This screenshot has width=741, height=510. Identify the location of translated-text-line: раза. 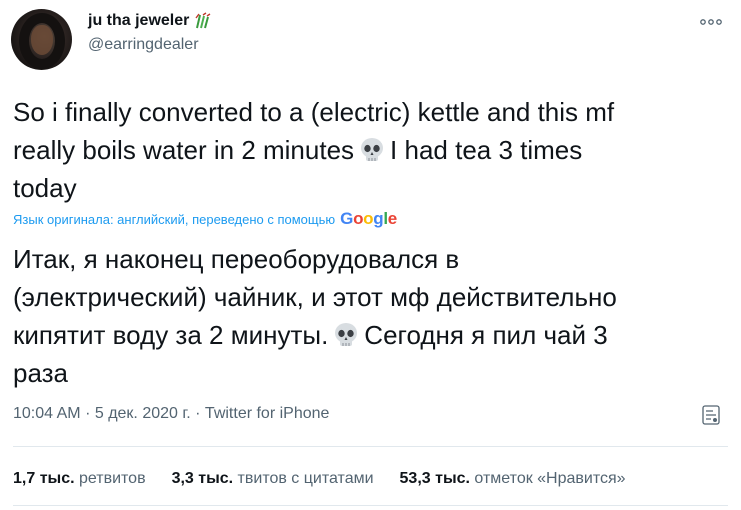
(41, 373).